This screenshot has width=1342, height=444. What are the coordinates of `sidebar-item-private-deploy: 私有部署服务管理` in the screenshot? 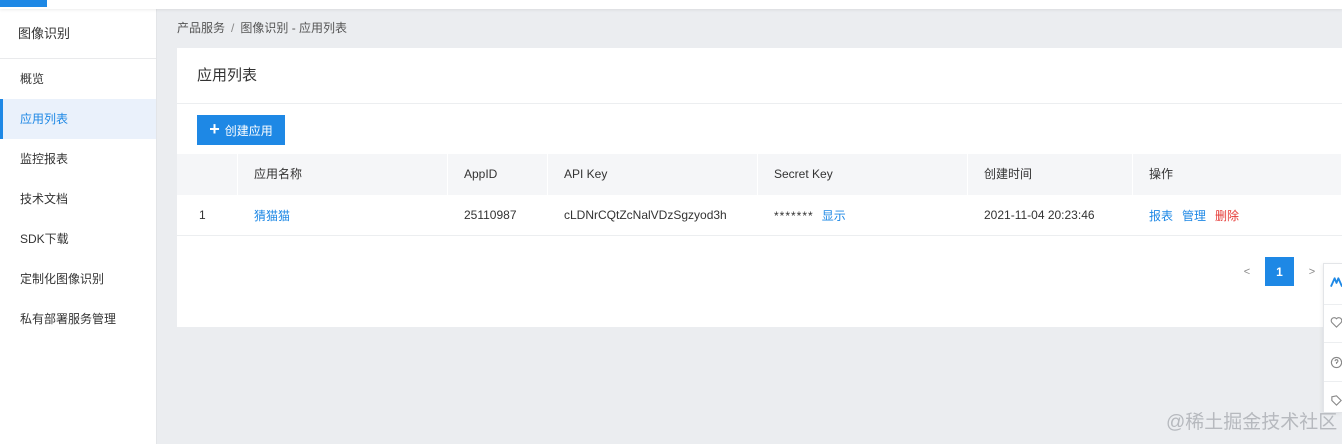 It's located at (78, 319).